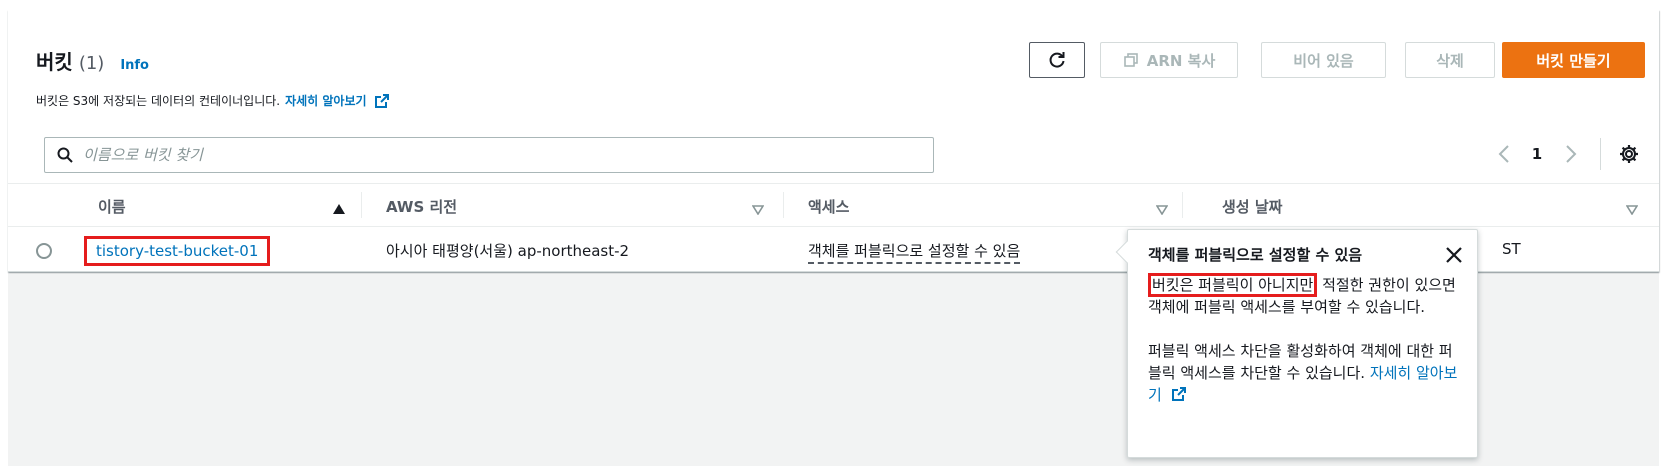 This screenshot has height=474, width=1667. I want to click on delete-button: 삭제, so click(1450, 60).